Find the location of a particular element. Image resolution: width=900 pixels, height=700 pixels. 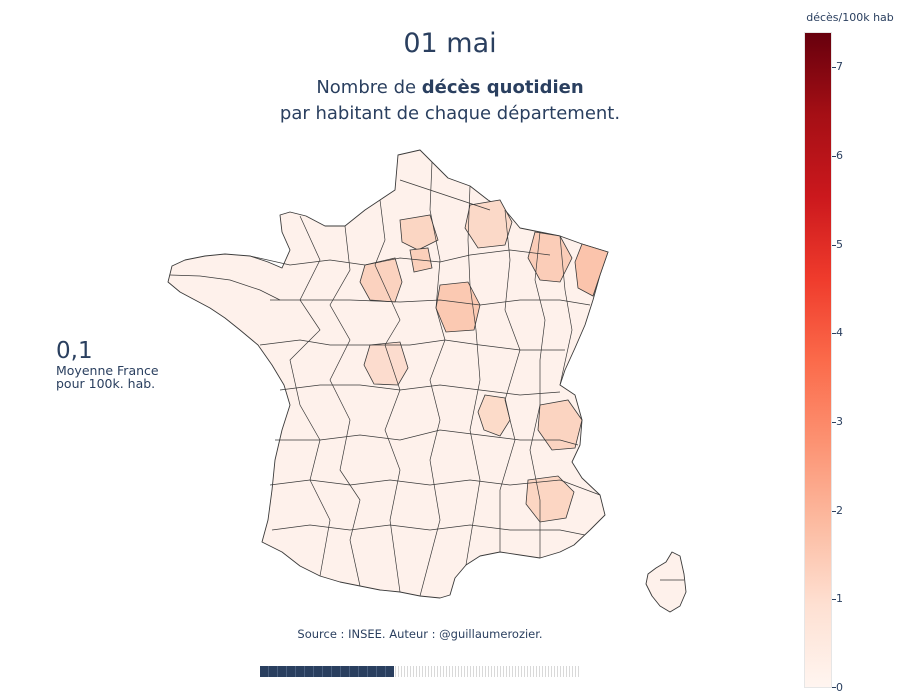

colorbar-tick-label: 6 is located at coordinates (839, 156).